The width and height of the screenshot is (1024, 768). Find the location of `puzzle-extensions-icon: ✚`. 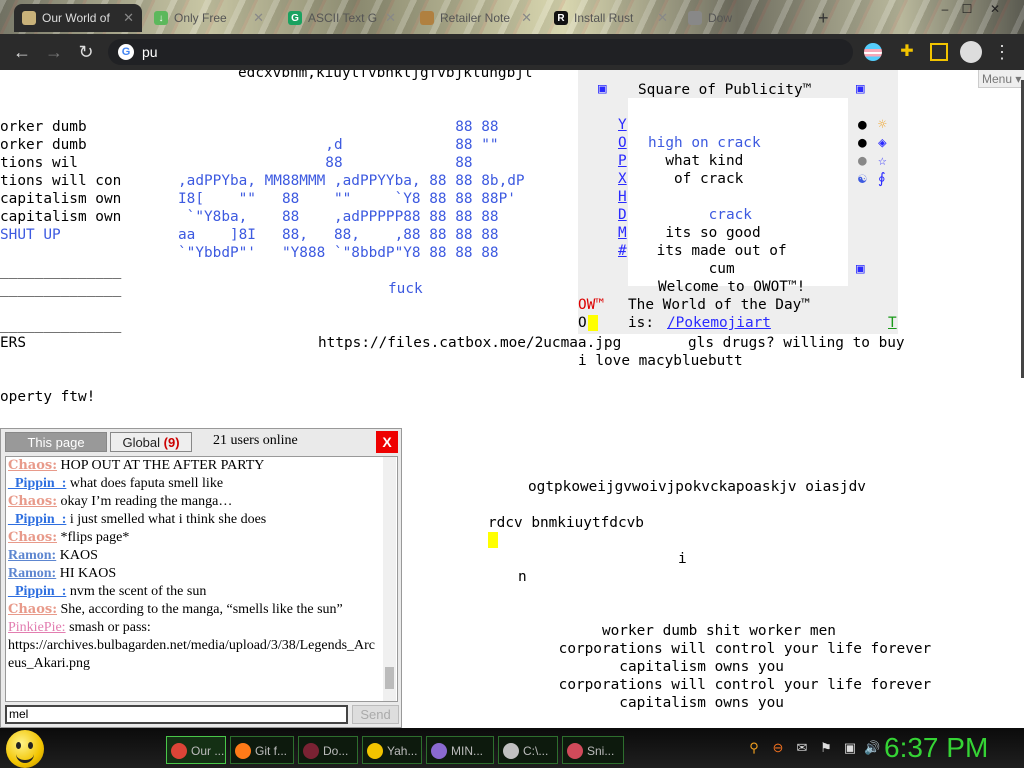

puzzle-extensions-icon: ✚ is located at coordinates (907, 52).